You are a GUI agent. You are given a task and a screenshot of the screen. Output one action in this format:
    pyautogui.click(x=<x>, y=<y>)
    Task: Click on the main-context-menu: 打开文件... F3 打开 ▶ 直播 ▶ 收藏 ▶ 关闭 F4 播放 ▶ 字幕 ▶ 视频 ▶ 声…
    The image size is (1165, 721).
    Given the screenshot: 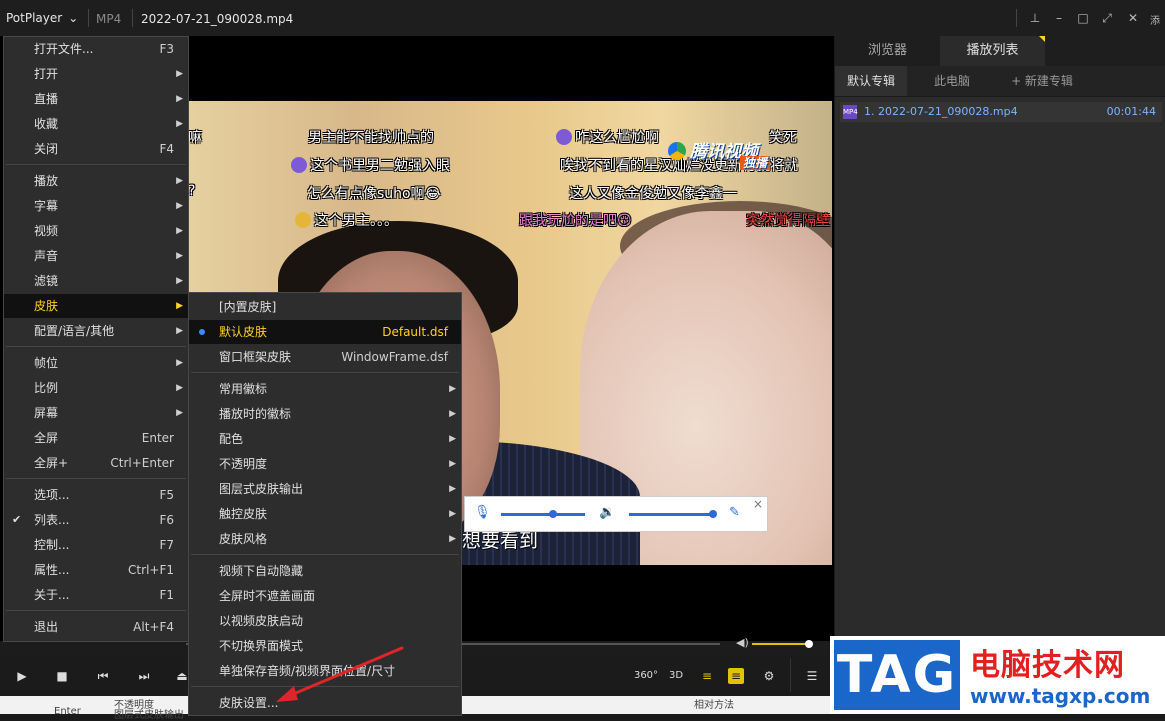 What is the action you would take?
    pyautogui.click(x=96, y=339)
    